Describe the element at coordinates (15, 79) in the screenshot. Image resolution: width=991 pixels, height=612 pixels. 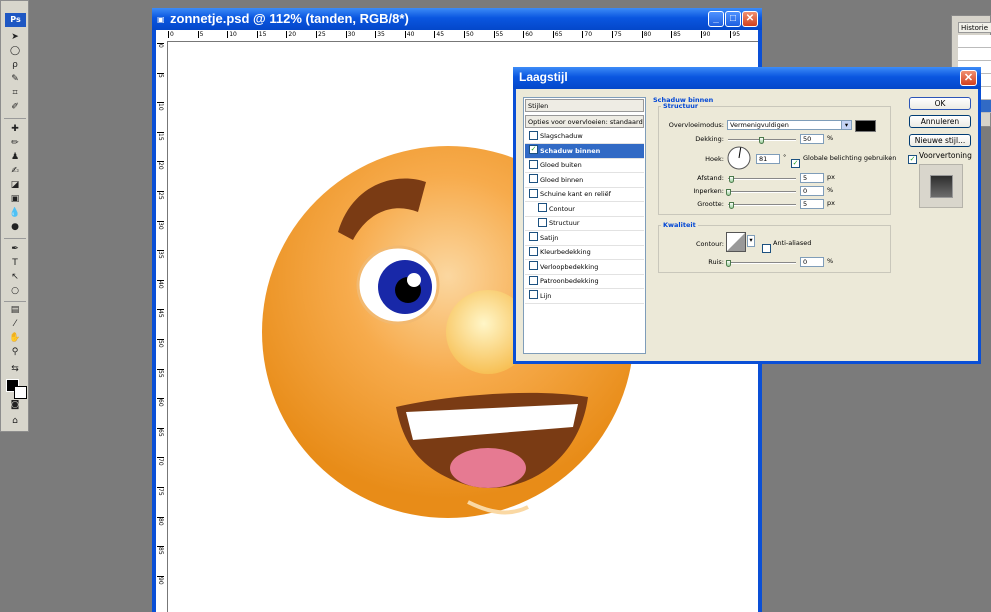
I see `magic-wand-tool-icon: ✎` at that location.